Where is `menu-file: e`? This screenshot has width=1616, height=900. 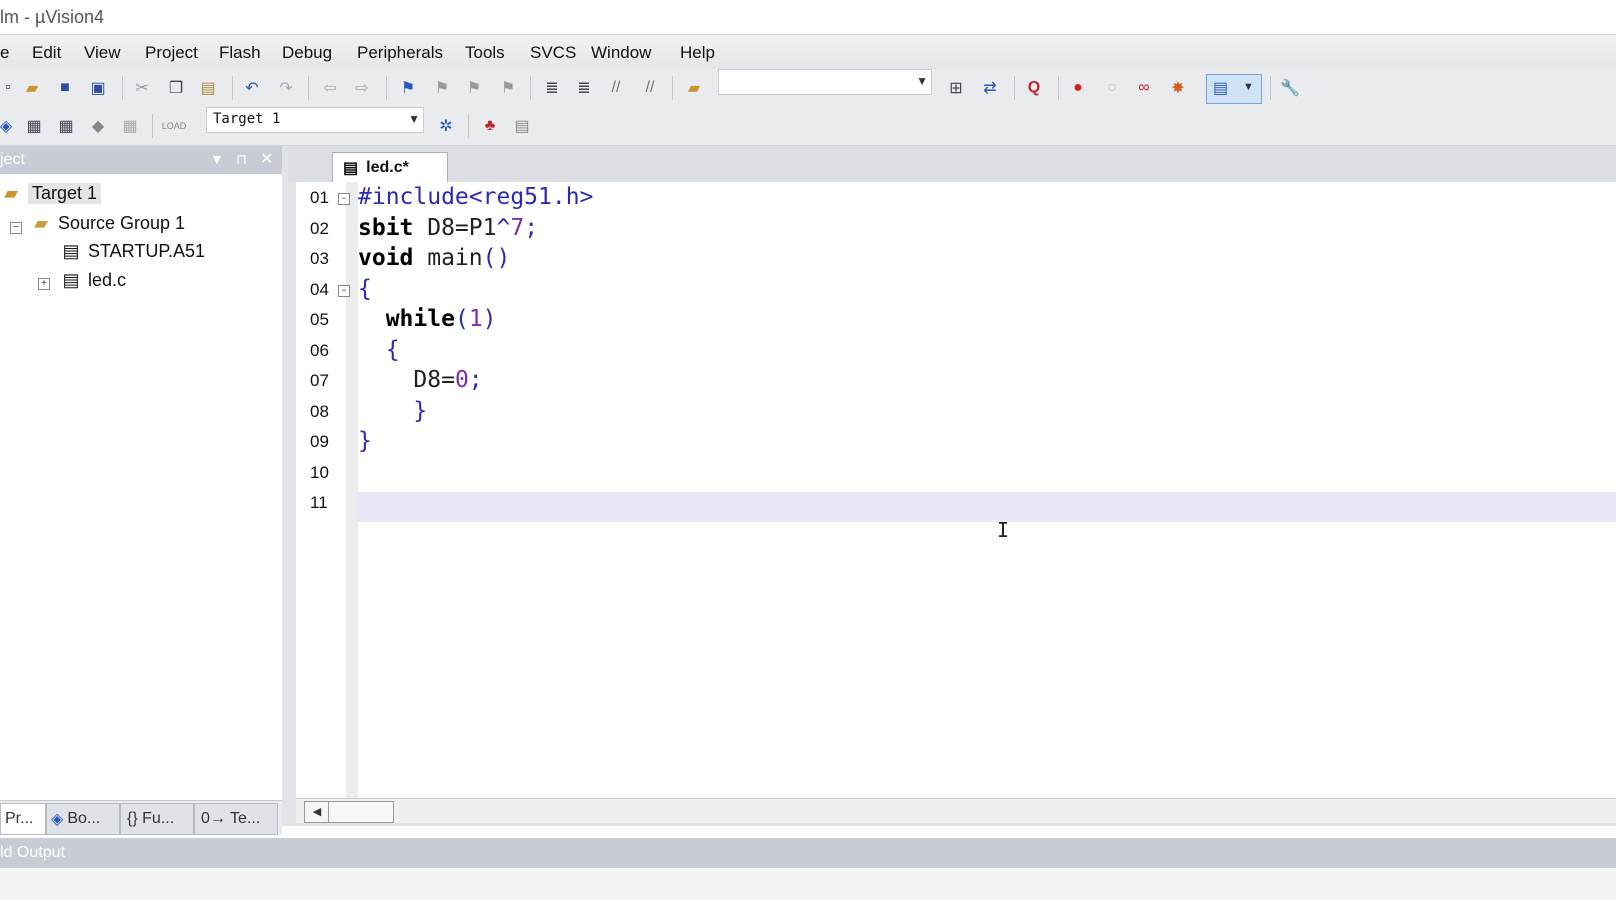 menu-file: e is located at coordinates (4, 53).